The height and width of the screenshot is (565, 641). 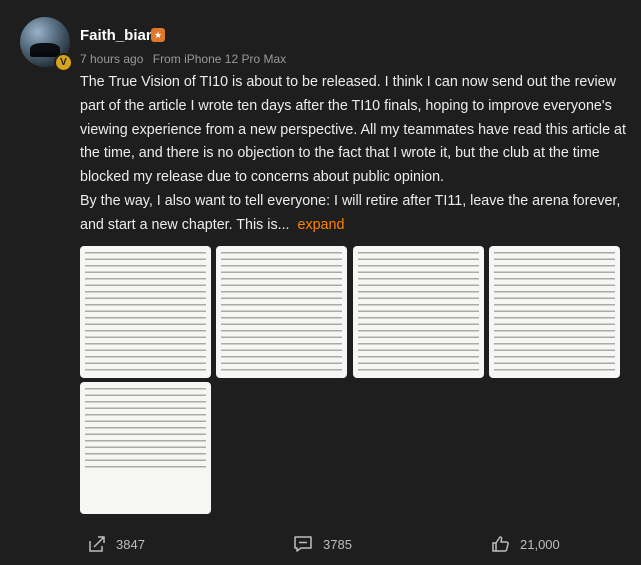 What do you see at coordinates (158, 35) in the screenshot?
I see `level-badge-icon: ★` at bounding box center [158, 35].